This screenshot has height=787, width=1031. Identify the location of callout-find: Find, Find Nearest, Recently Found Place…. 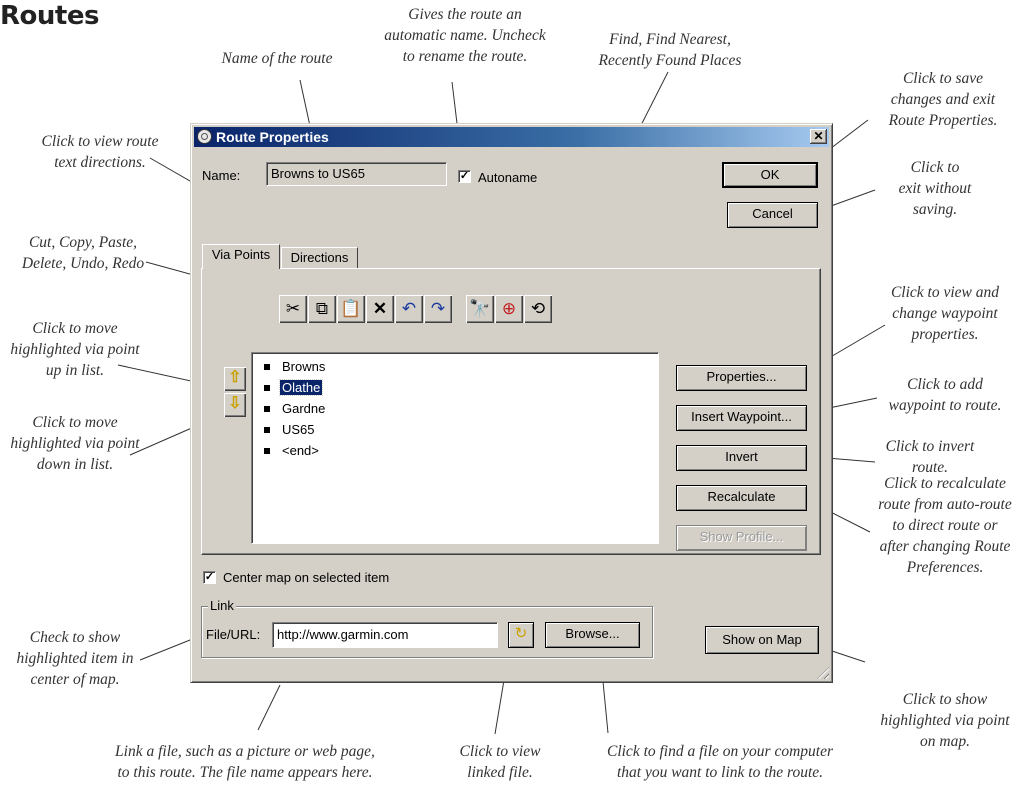
(670, 50).